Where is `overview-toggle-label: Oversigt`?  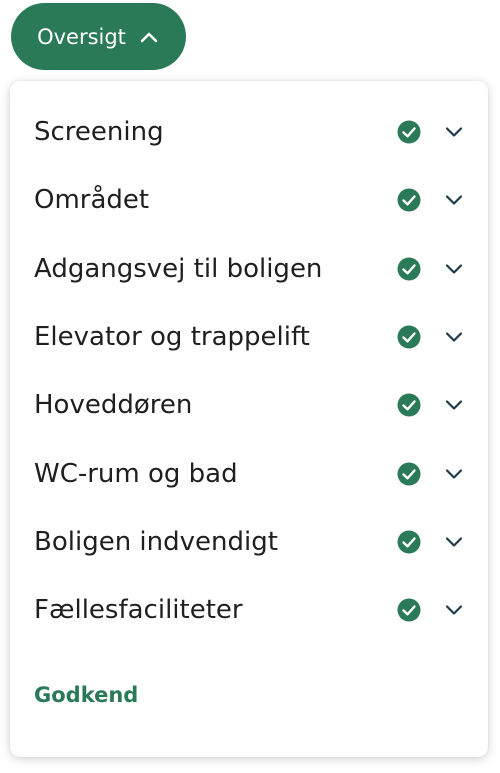
overview-toggle-label: Oversigt is located at coordinates (81, 36).